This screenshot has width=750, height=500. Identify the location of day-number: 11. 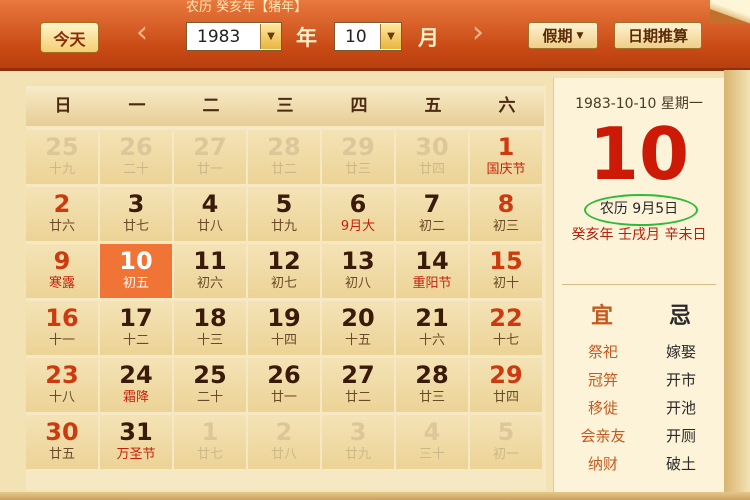
(210, 261).